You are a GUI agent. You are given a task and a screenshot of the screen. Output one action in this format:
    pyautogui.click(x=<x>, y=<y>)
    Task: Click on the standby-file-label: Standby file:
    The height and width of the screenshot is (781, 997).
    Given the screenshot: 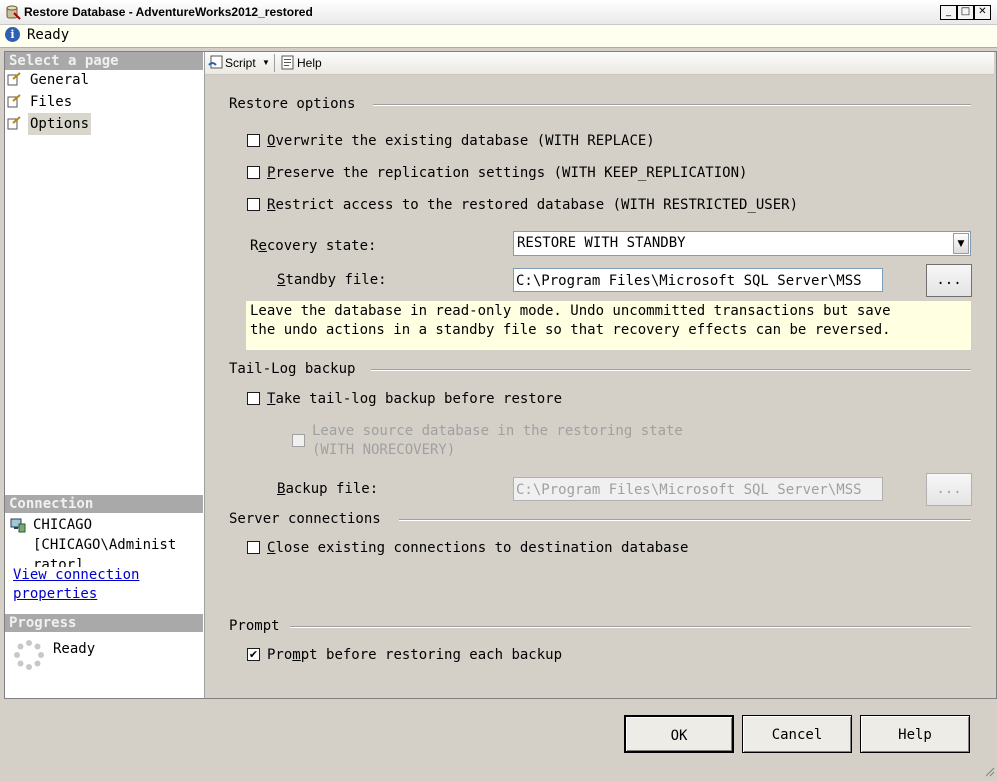 What is the action you would take?
    pyautogui.click(x=332, y=280)
    